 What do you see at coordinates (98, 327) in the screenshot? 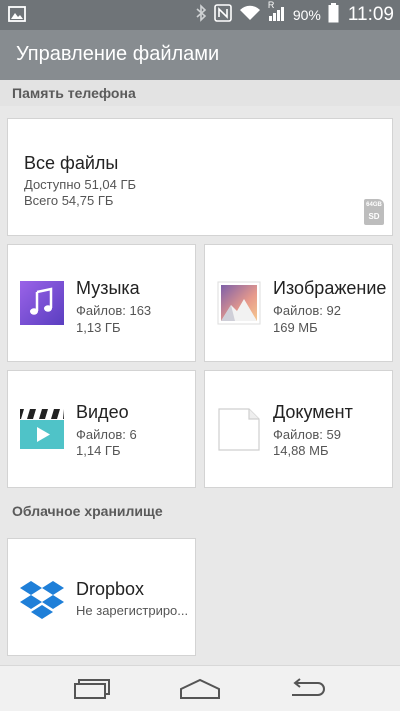
I see `file-size: 1,13 ГБ` at bounding box center [98, 327].